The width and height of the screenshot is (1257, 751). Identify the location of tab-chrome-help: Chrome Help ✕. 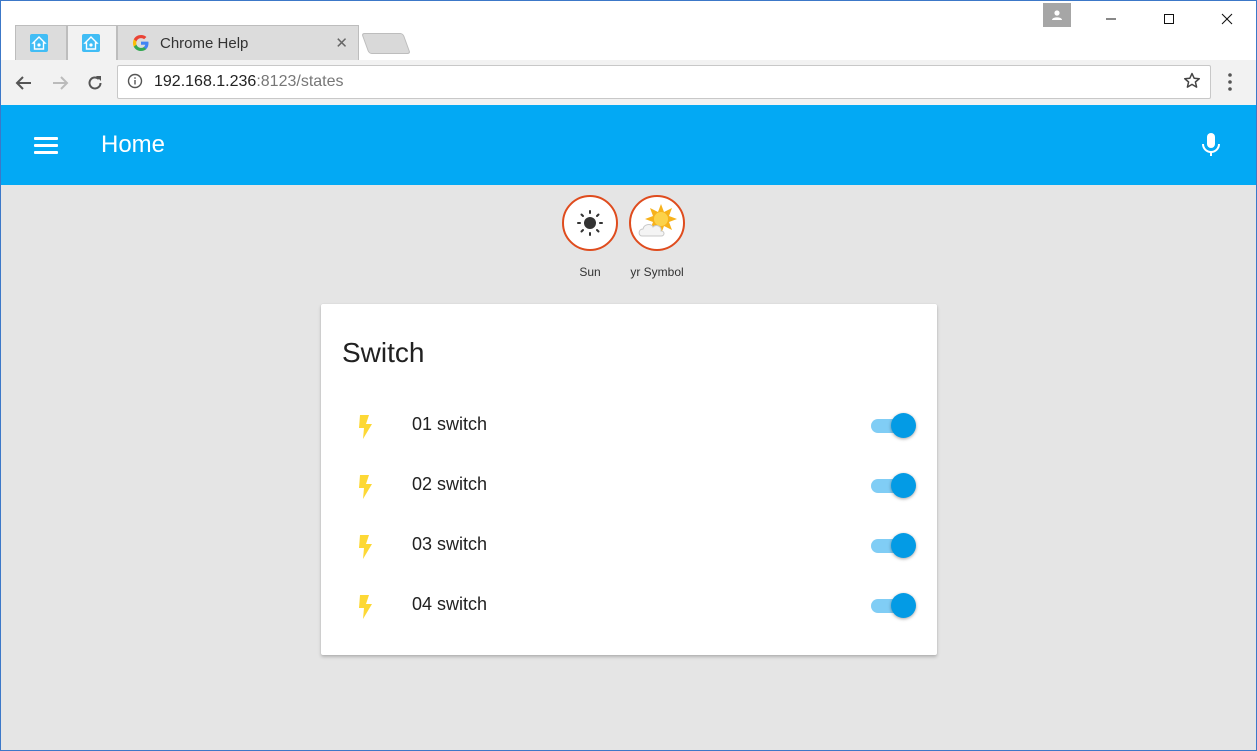
(238, 42).